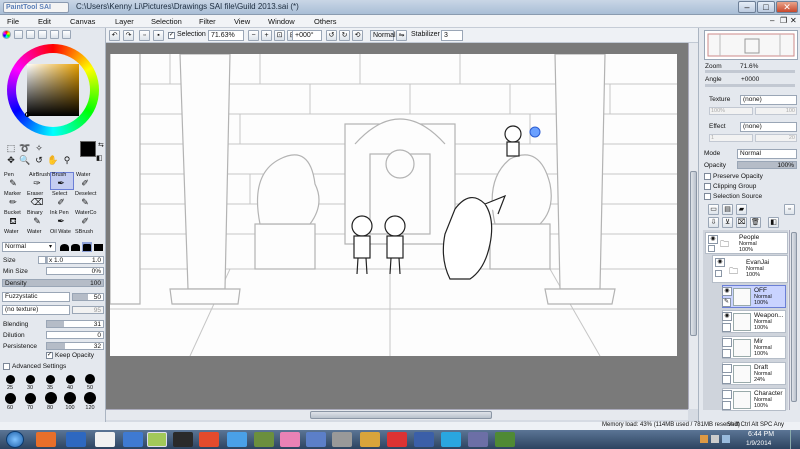 This screenshot has height=449, width=800. Describe the element at coordinates (98, 247) in the screenshot. I see `tip-block-icon` at that location.